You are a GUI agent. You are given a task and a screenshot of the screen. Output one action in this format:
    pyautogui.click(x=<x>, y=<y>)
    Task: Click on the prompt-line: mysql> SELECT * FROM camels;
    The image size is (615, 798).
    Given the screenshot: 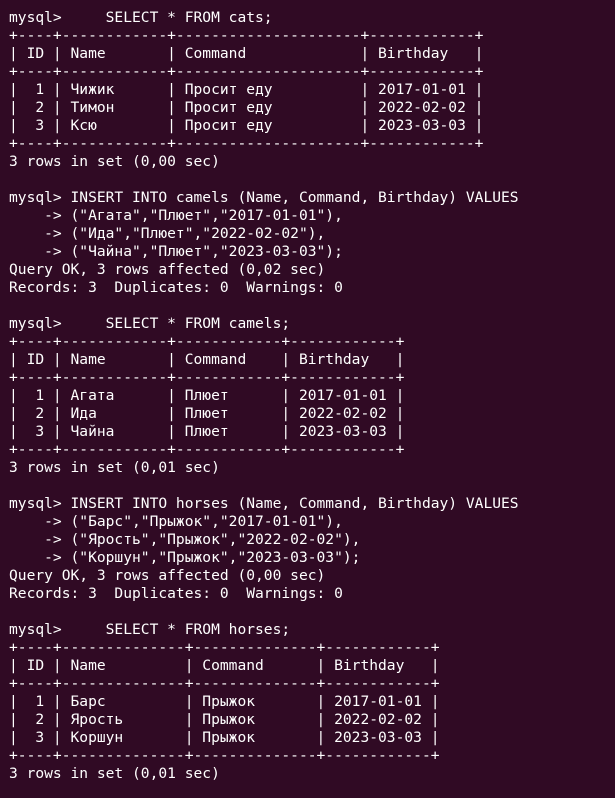 What is the action you would take?
    pyautogui.click(x=150, y=323)
    